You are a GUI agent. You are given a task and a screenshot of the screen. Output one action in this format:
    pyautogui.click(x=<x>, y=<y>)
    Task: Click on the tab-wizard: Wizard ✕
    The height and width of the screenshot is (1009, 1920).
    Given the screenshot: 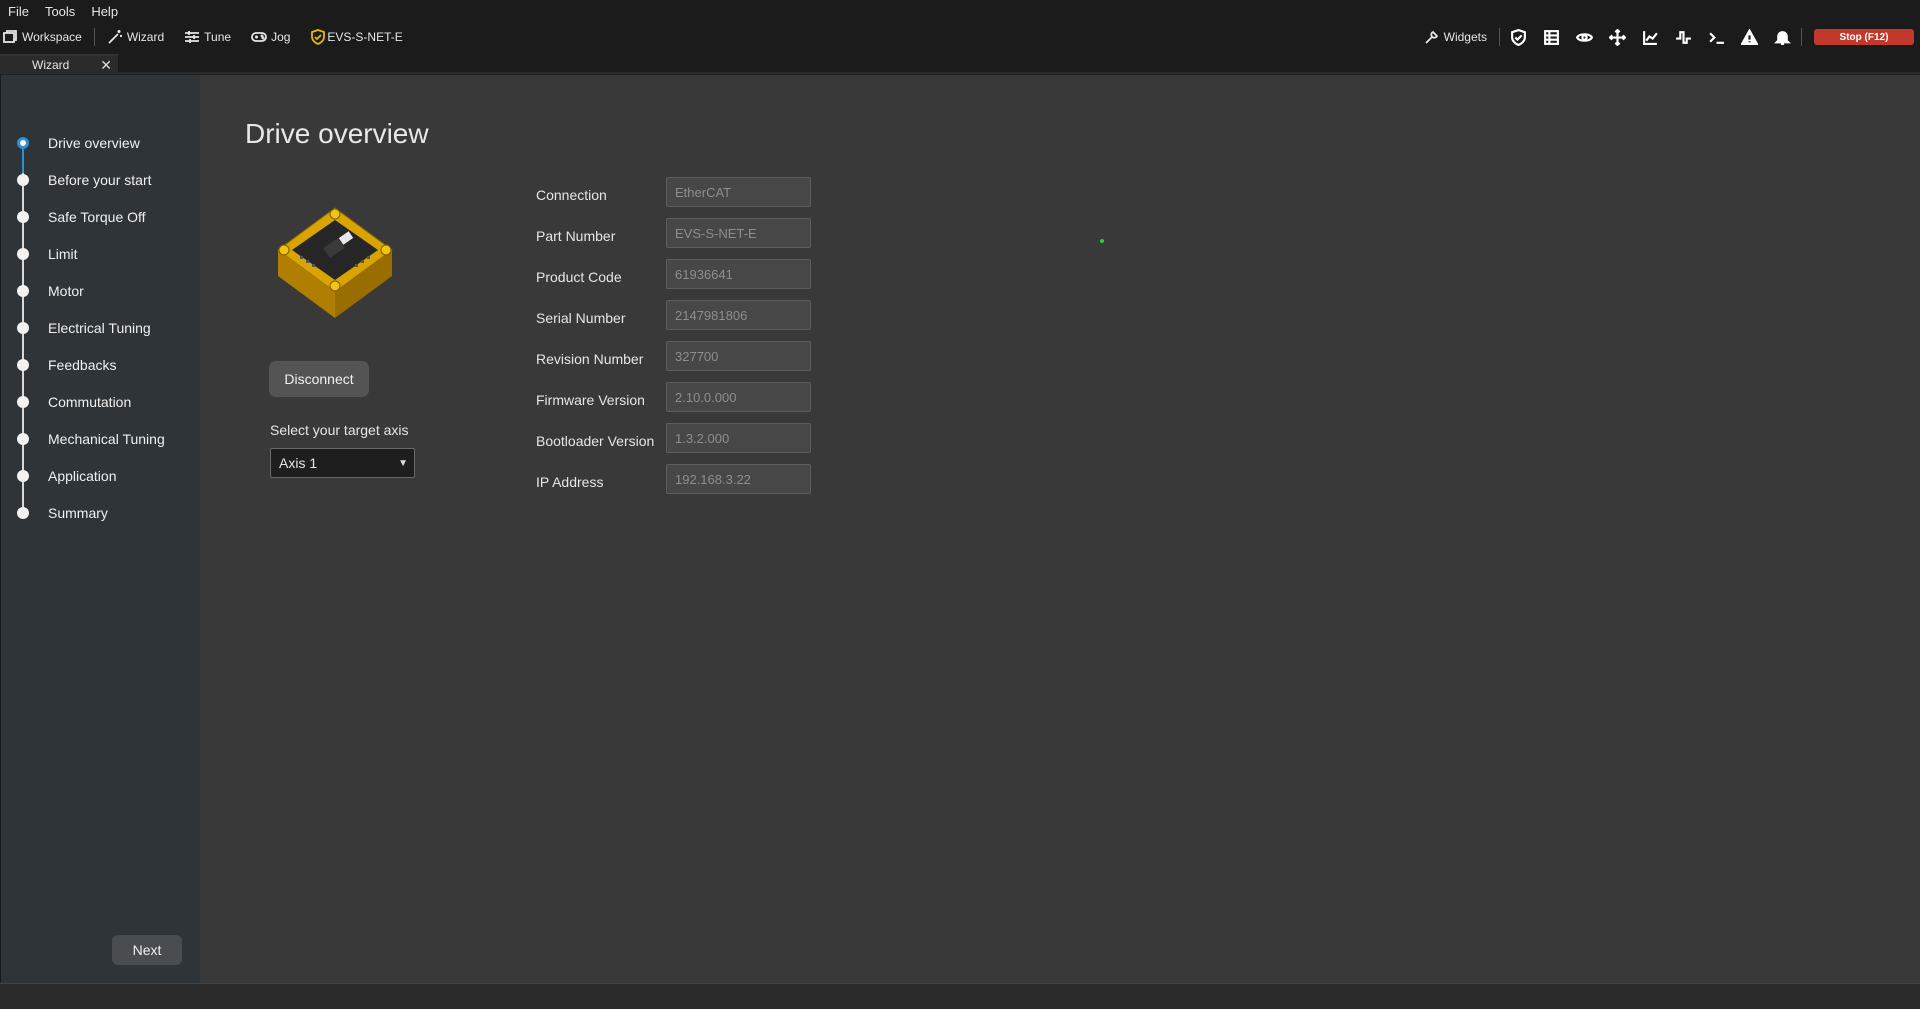 What is the action you would take?
    pyautogui.click(x=59, y=64)
    